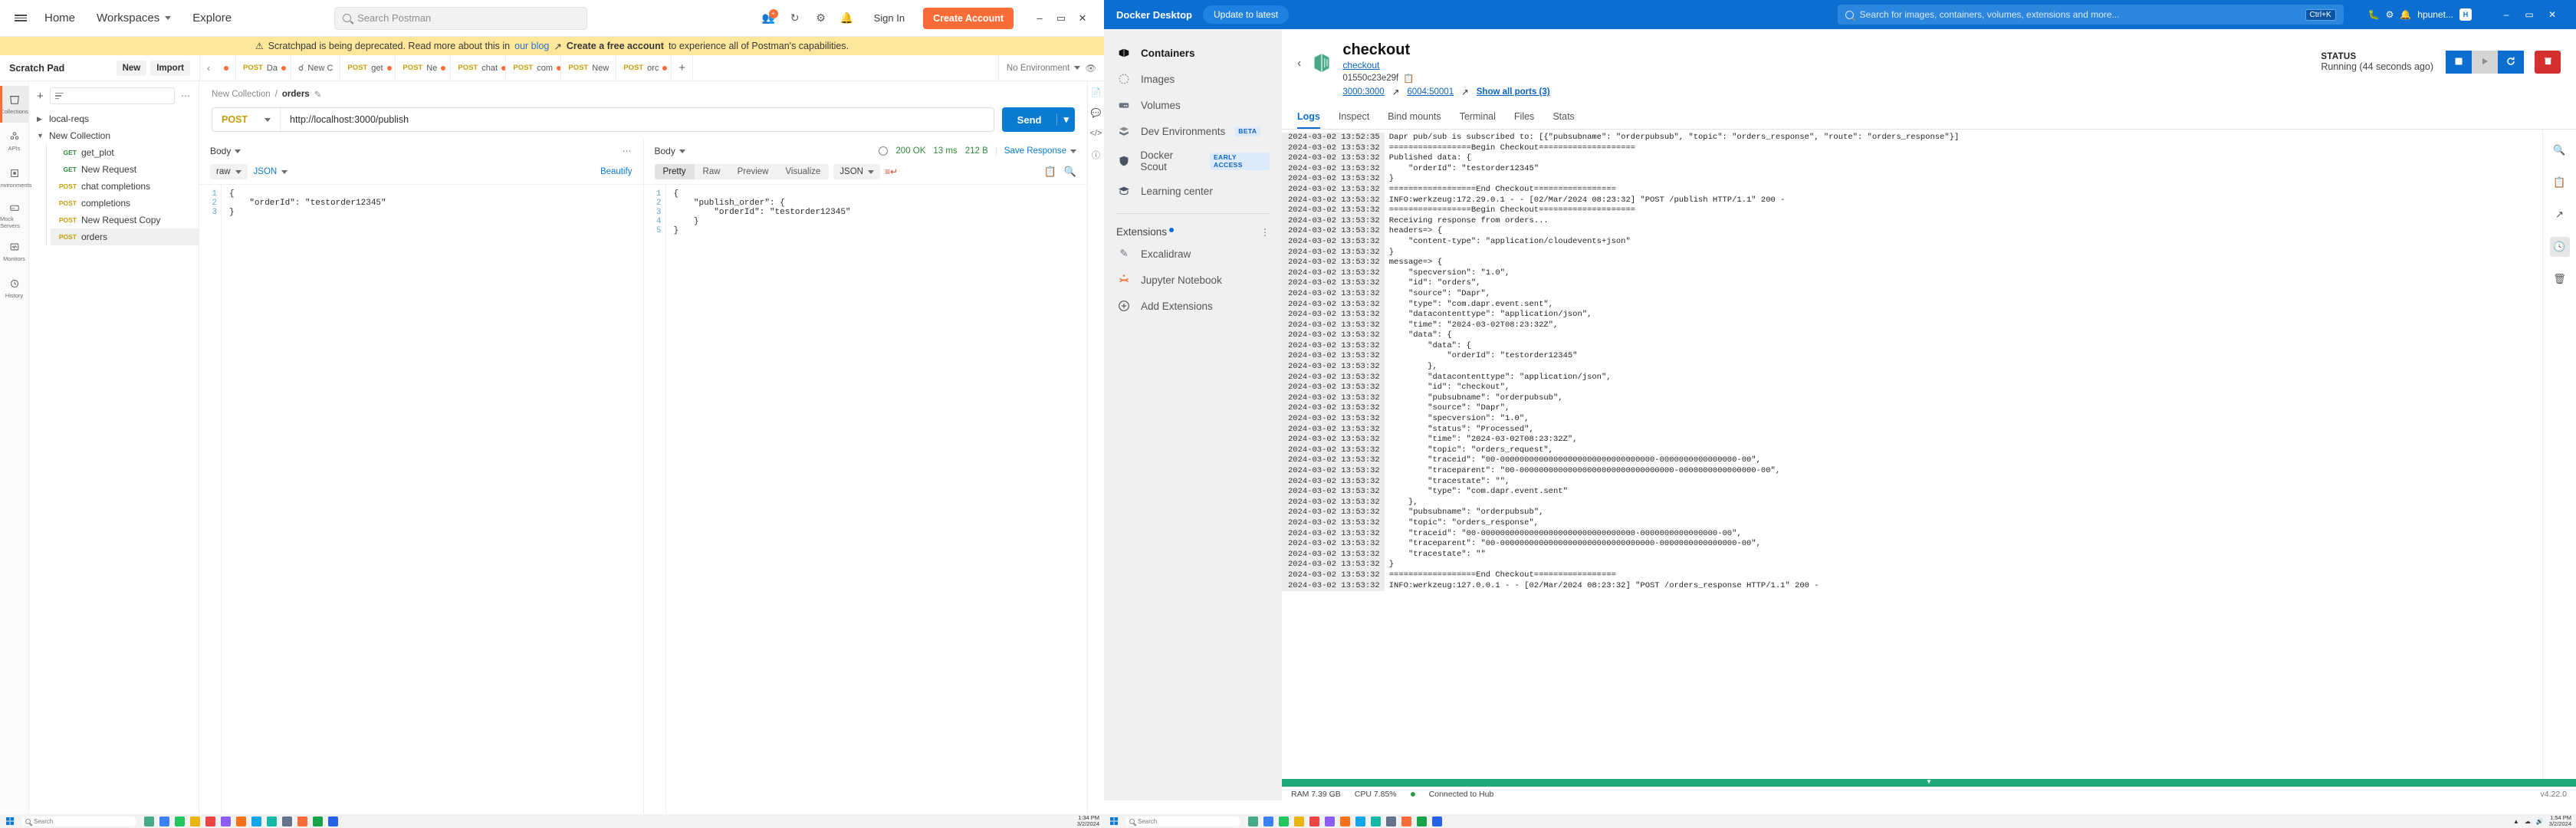 The image size is (2576, 828). Describe the element at coordinates (14, 141) in the screenshot. I see `sidebar-item-apis: APIs` at that location.